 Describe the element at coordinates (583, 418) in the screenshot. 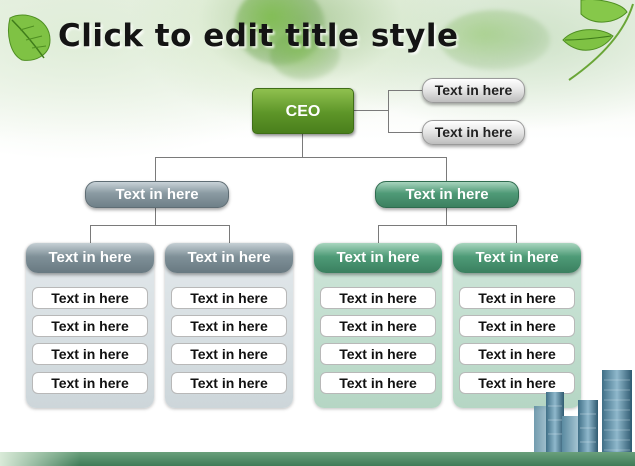

I see `city-buildings-image` at that location.